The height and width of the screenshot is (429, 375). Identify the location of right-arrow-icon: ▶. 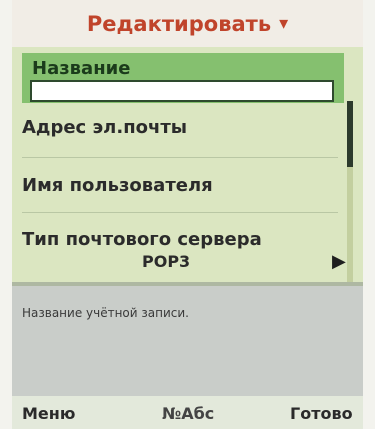
(339, 261).